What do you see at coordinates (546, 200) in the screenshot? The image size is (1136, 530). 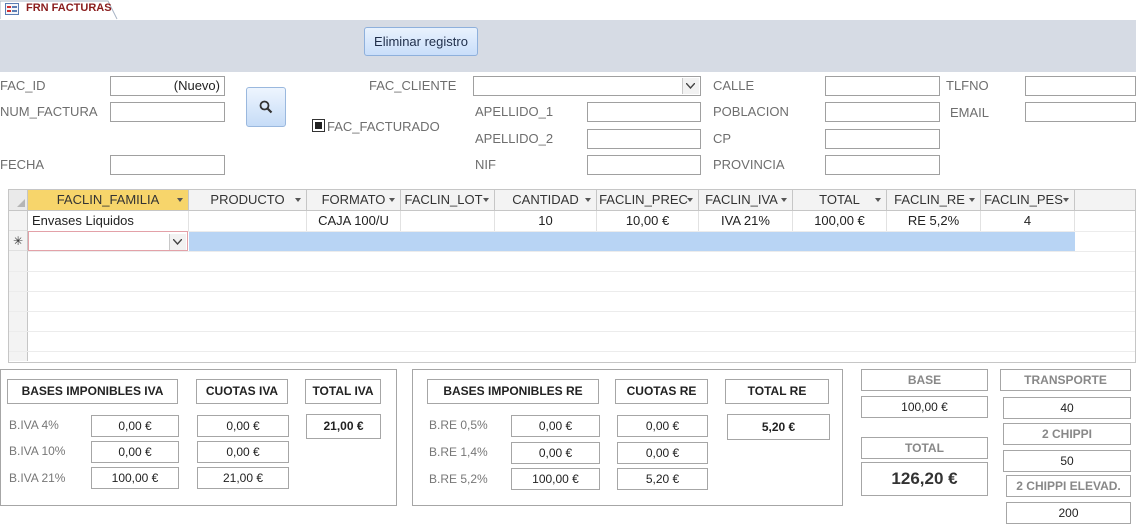 I see `col-header-cantidad: CANTIDAD` at bounding box center [546, 200].